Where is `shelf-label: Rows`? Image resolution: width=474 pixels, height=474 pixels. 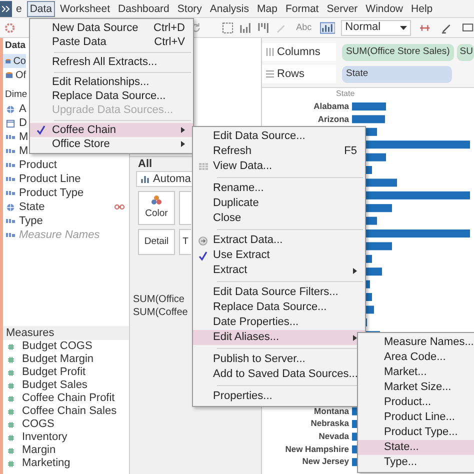
shelf-label: Rows is located at coordinates (299, 74).